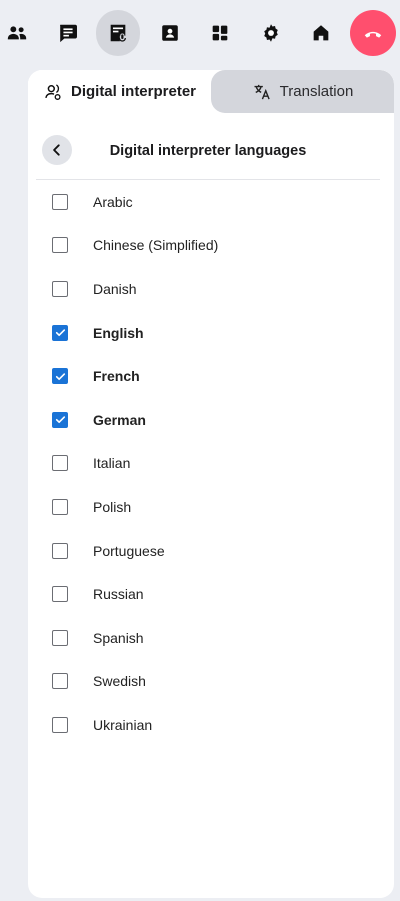 The image size is (400, 901). I want to click on language-label: Chinese (Simplified), so click(156, 245).